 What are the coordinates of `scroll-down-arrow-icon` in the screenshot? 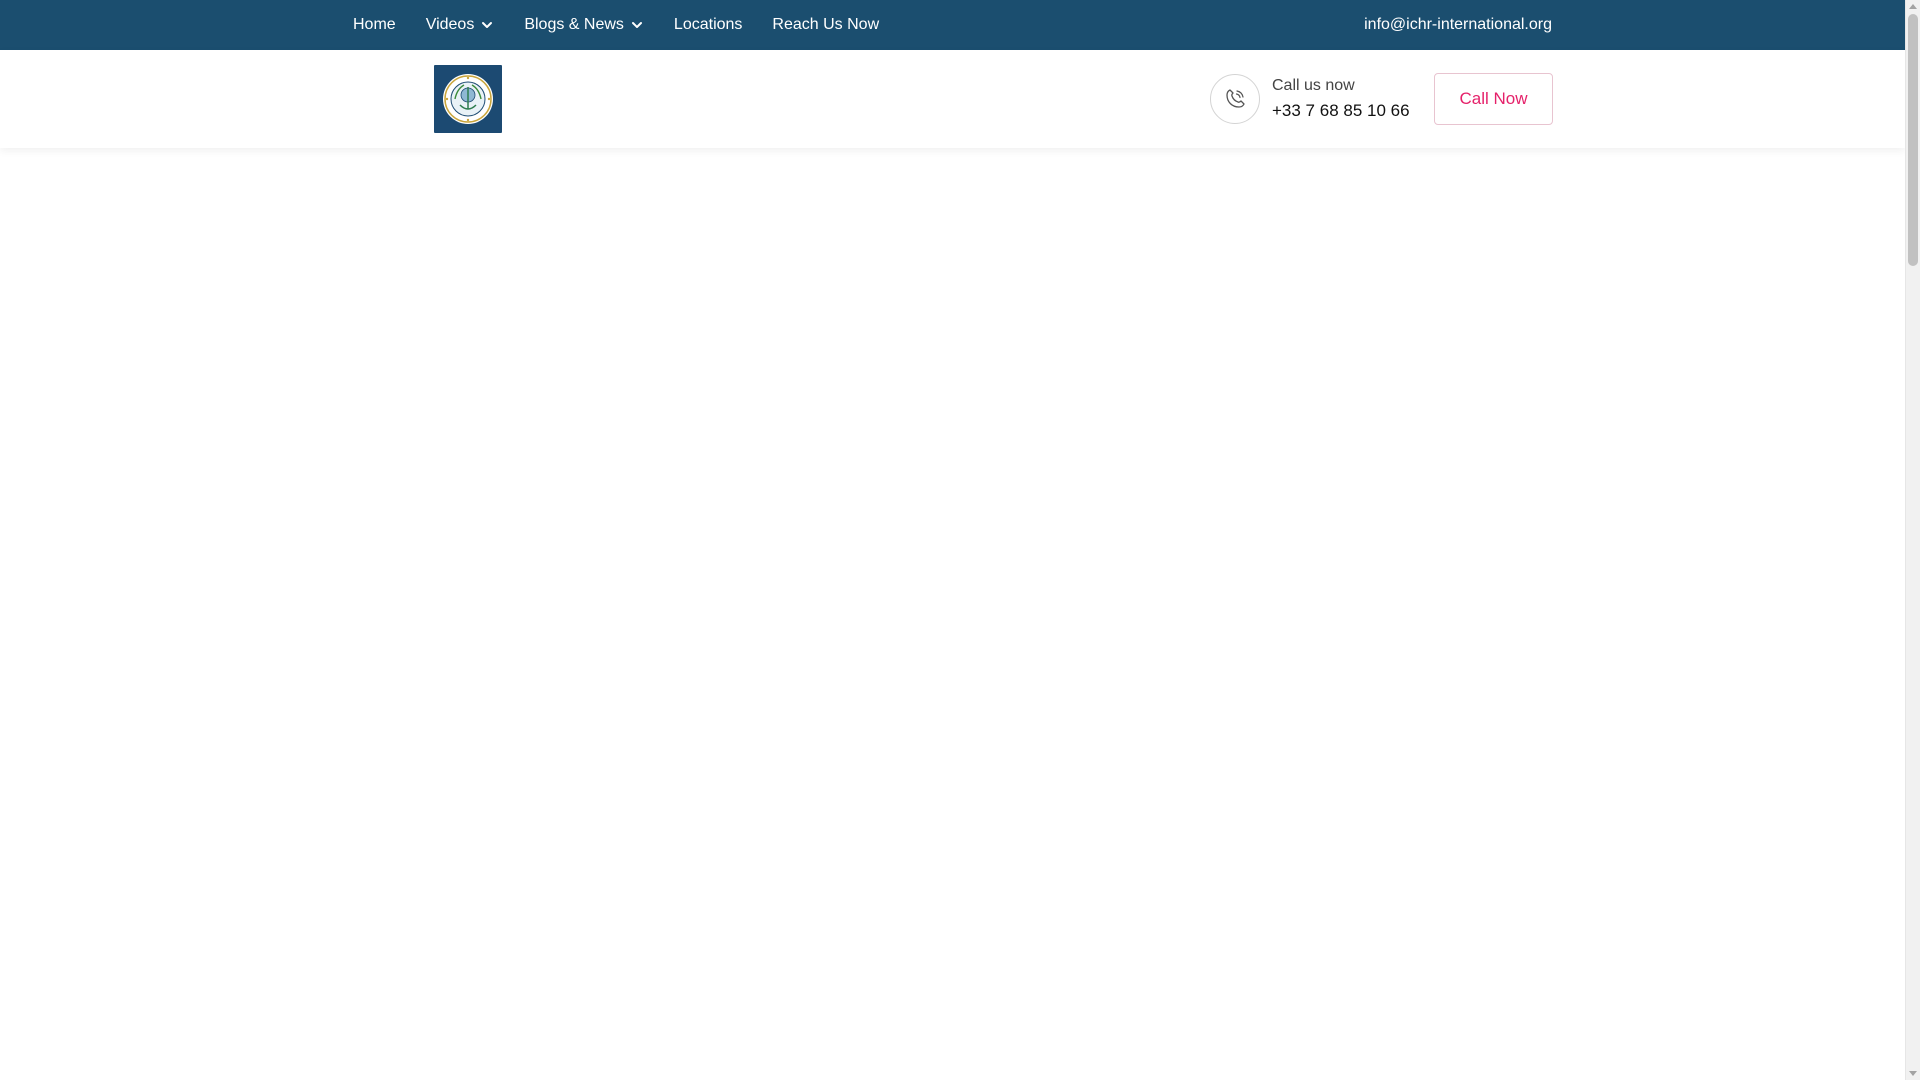 It's located at (1913, 1073).